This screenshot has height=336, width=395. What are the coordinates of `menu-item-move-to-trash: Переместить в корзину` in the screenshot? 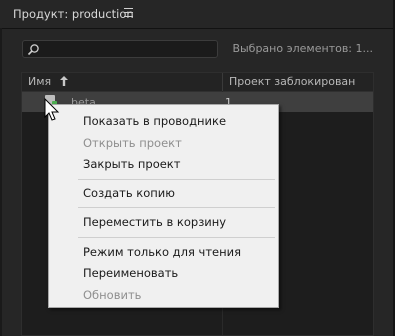 It's located at (154, 222).